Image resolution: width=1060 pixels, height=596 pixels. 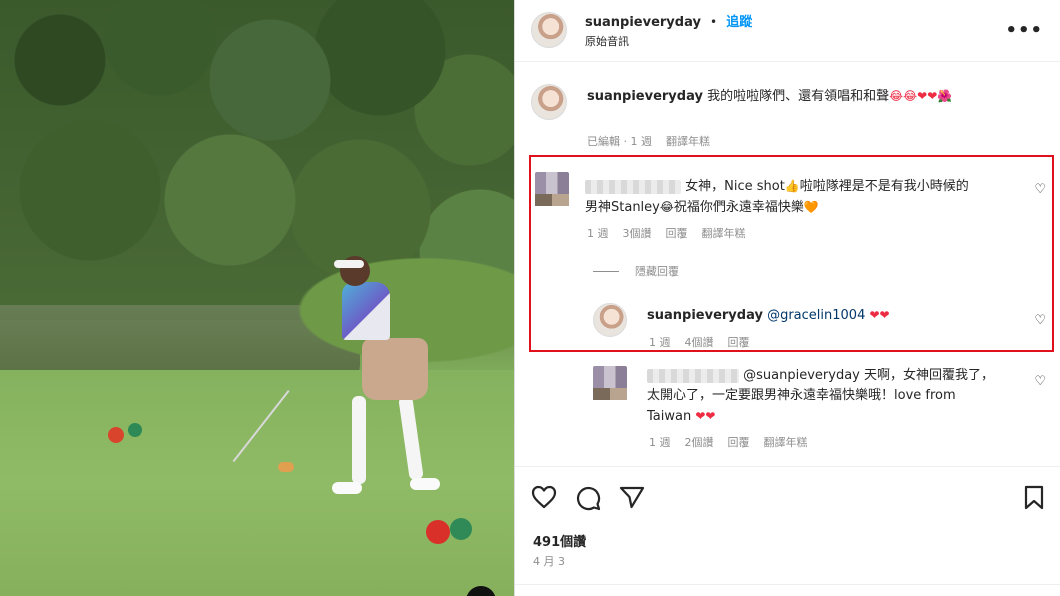 What do you see at coordinates (792, 186) in the screenshot?
I see `thumbs-up-icon: 👍` at bounding box center [792, 186].